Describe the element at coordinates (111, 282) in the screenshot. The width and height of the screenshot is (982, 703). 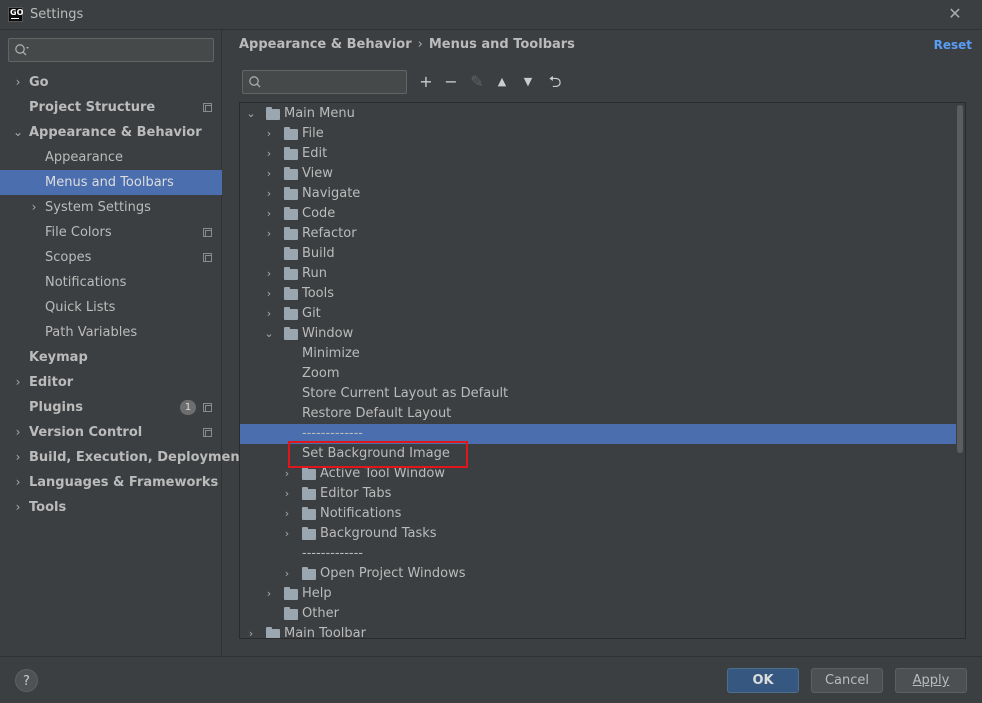
I see `sidebar-item: Notifications` at that location.